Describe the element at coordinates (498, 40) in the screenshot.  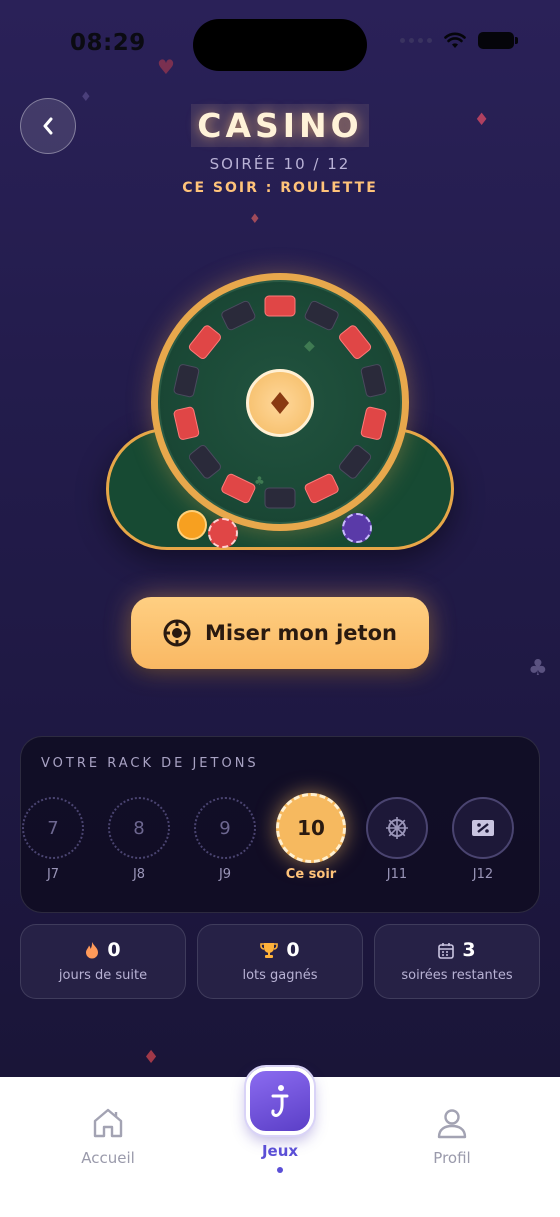
I see `battery-icon` at that location.